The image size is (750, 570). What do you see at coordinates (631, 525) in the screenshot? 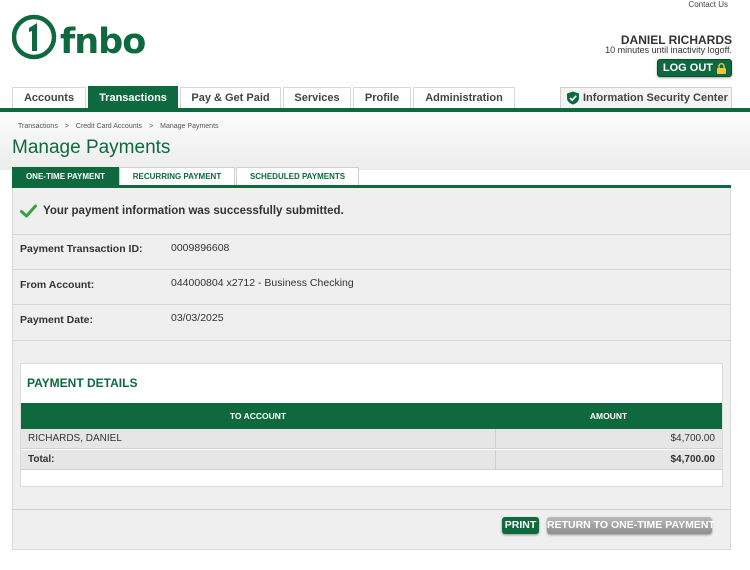
I see `return-to-one-time-payment-button: RETURN TO ONE-TIME PAYMENT` at bounding box center [631, 525].